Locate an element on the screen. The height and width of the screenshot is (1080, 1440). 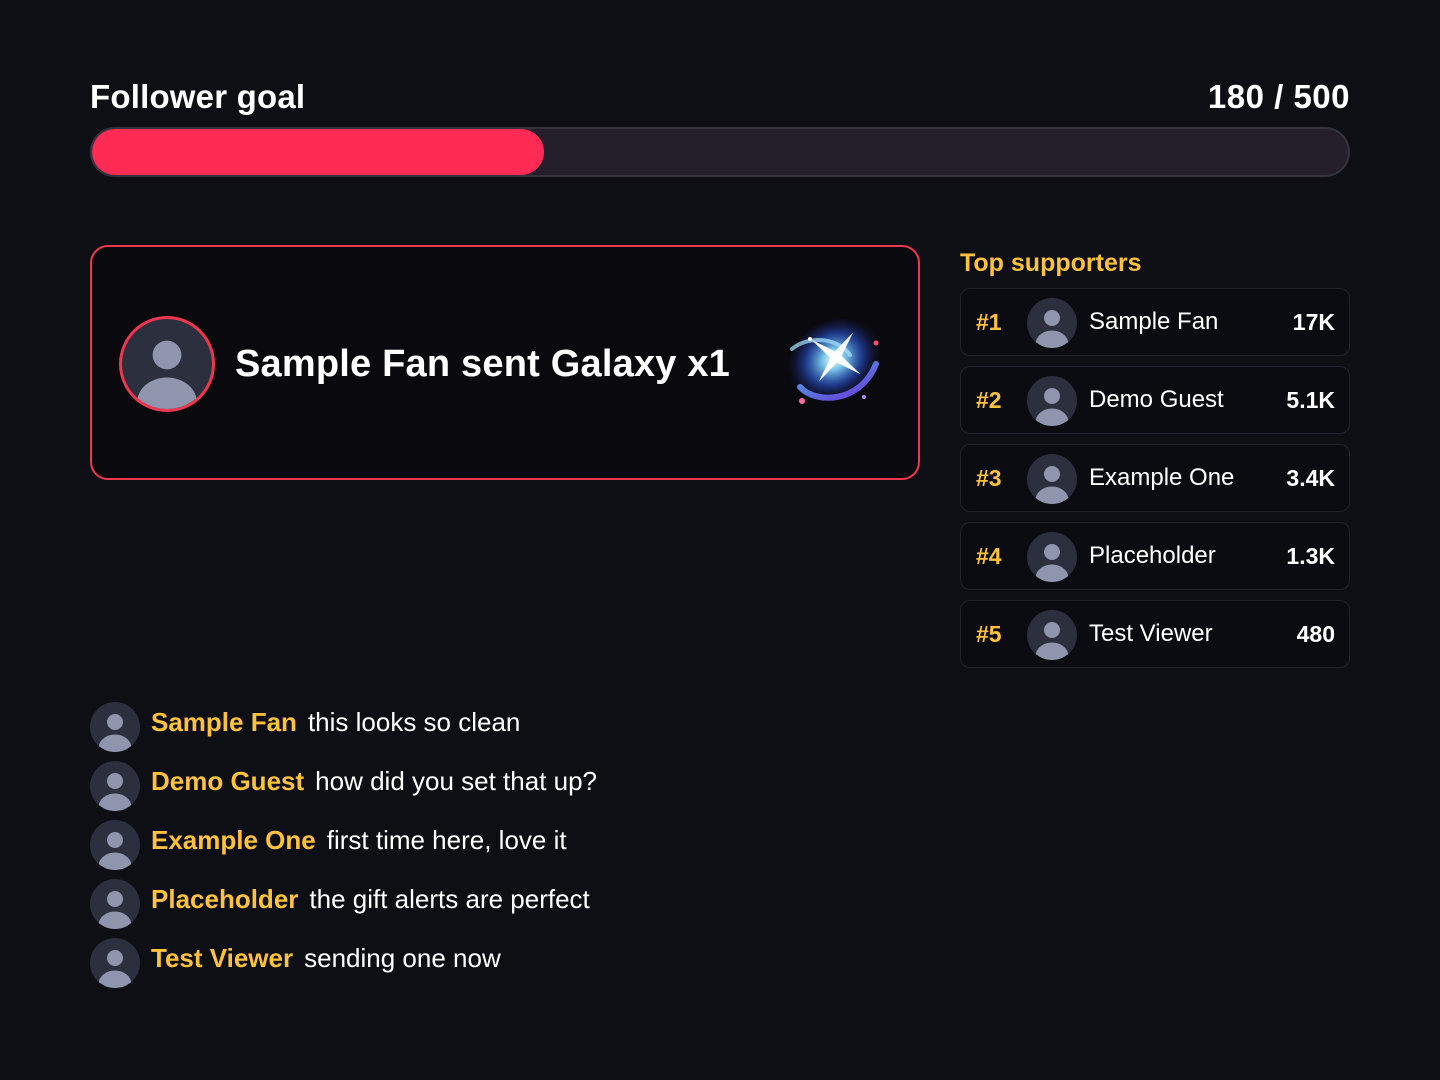
supporter-name: Demo Guest is located at coordinates (1156, 399).